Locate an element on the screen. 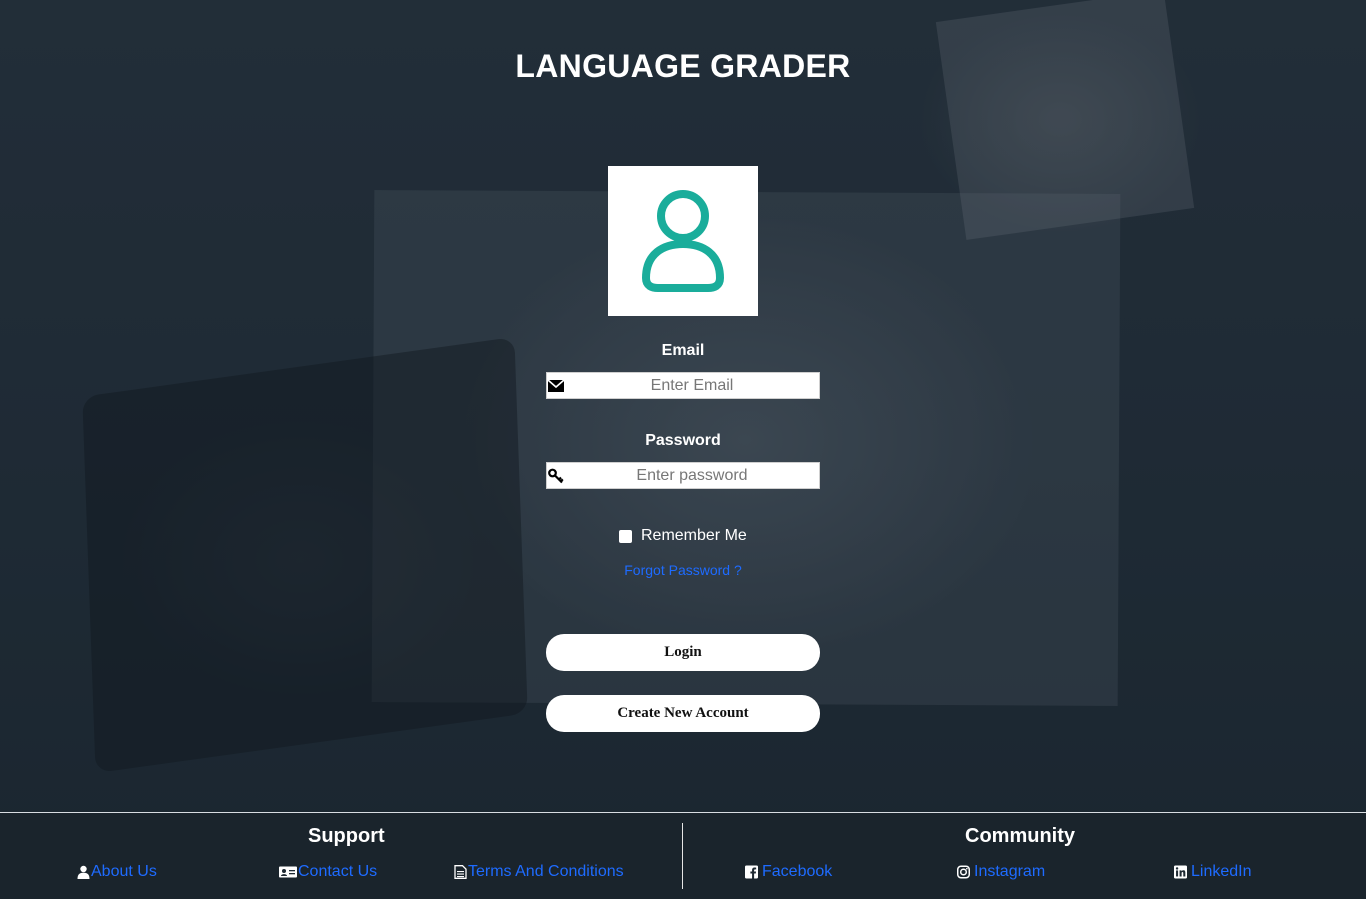 This screenshot has width=1366, height=899. contact-us-label: Contact Us is located at coordinates (338, 871).